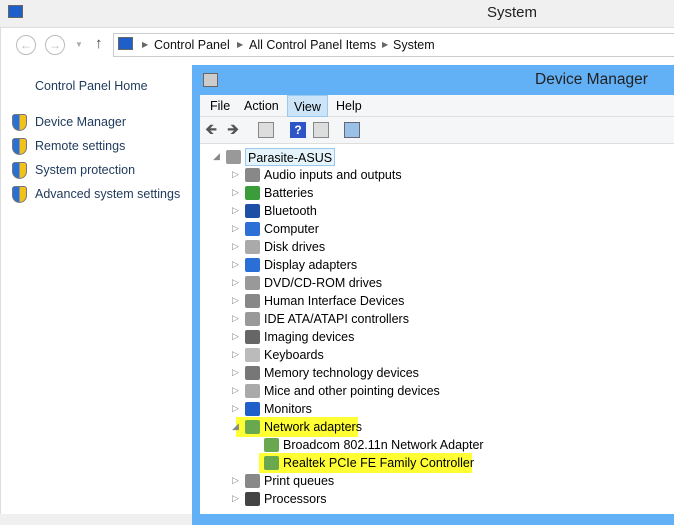 This screenshot has height=525, width=674. I want to click on tree-category: Imaging devices, so click(309, 337).